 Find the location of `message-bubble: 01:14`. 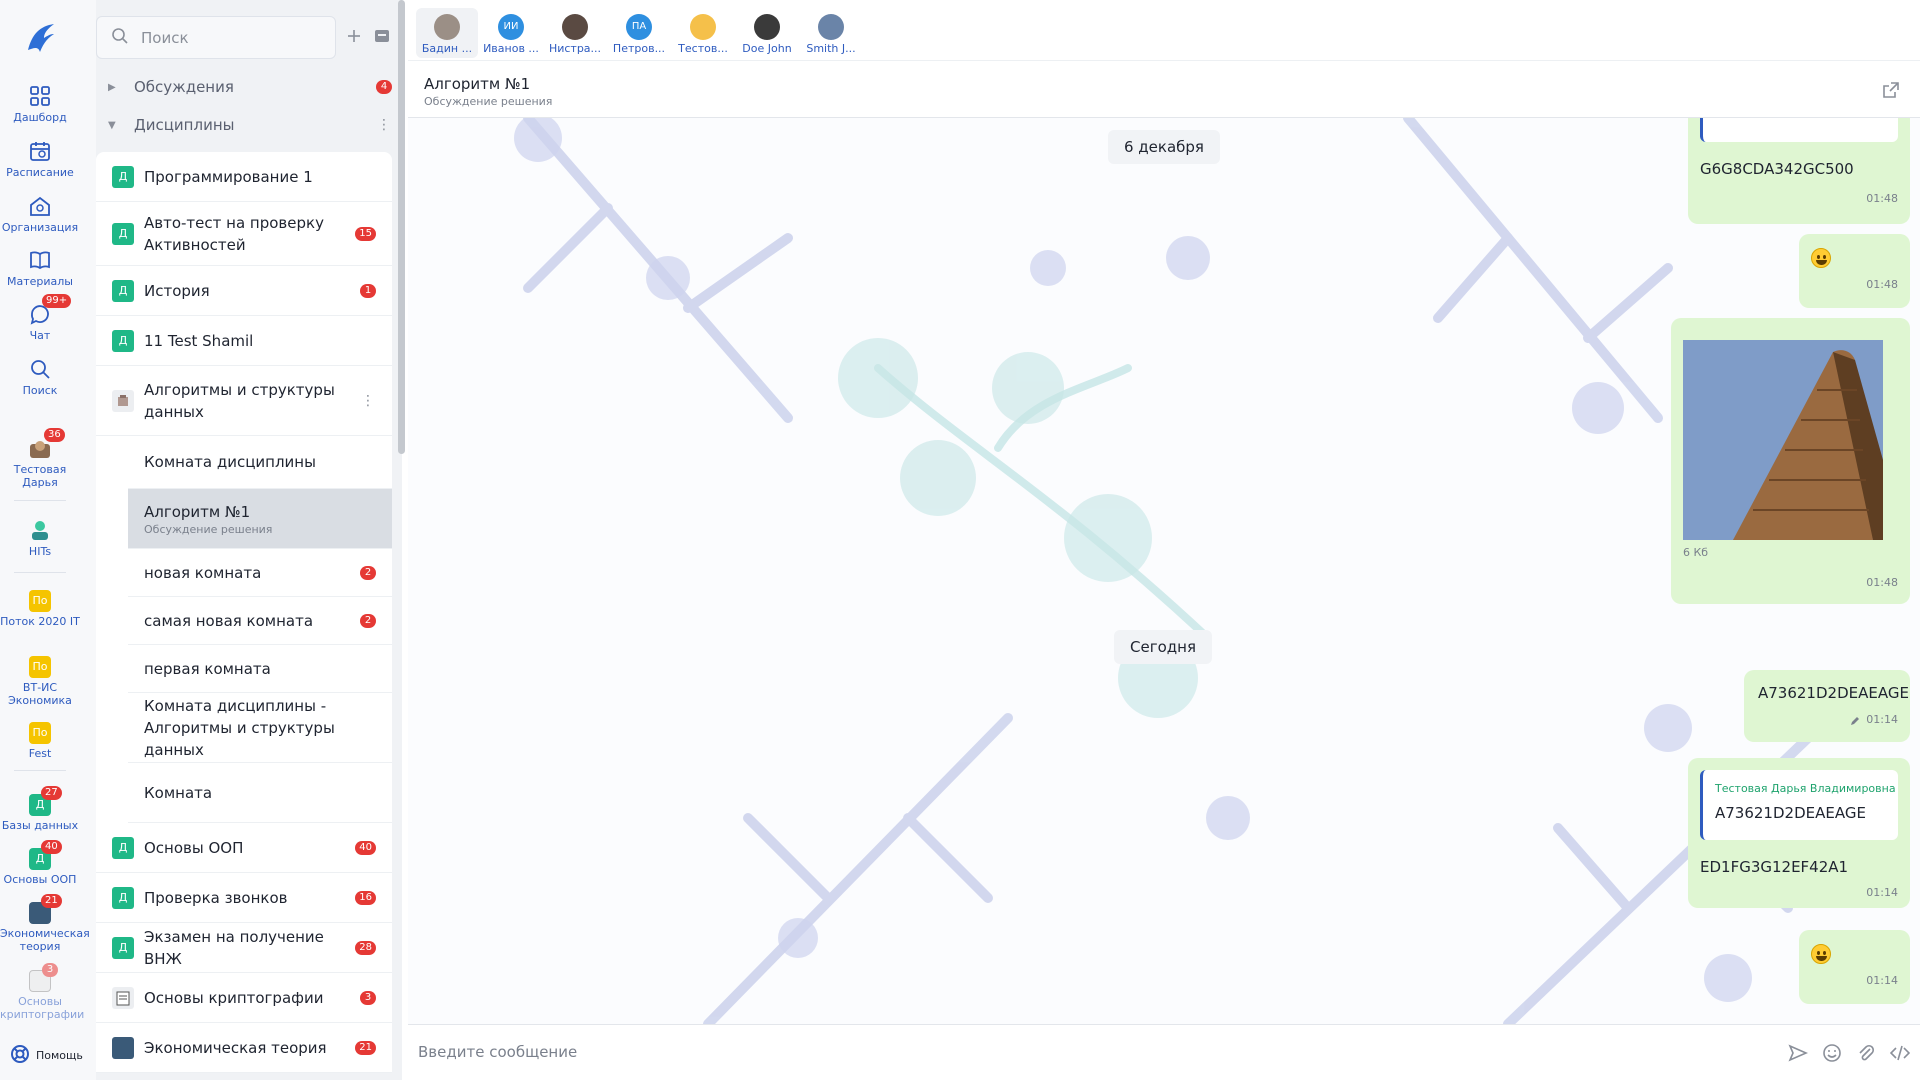

message-bubble: 01:14 is located at coordinates (1854, 967).